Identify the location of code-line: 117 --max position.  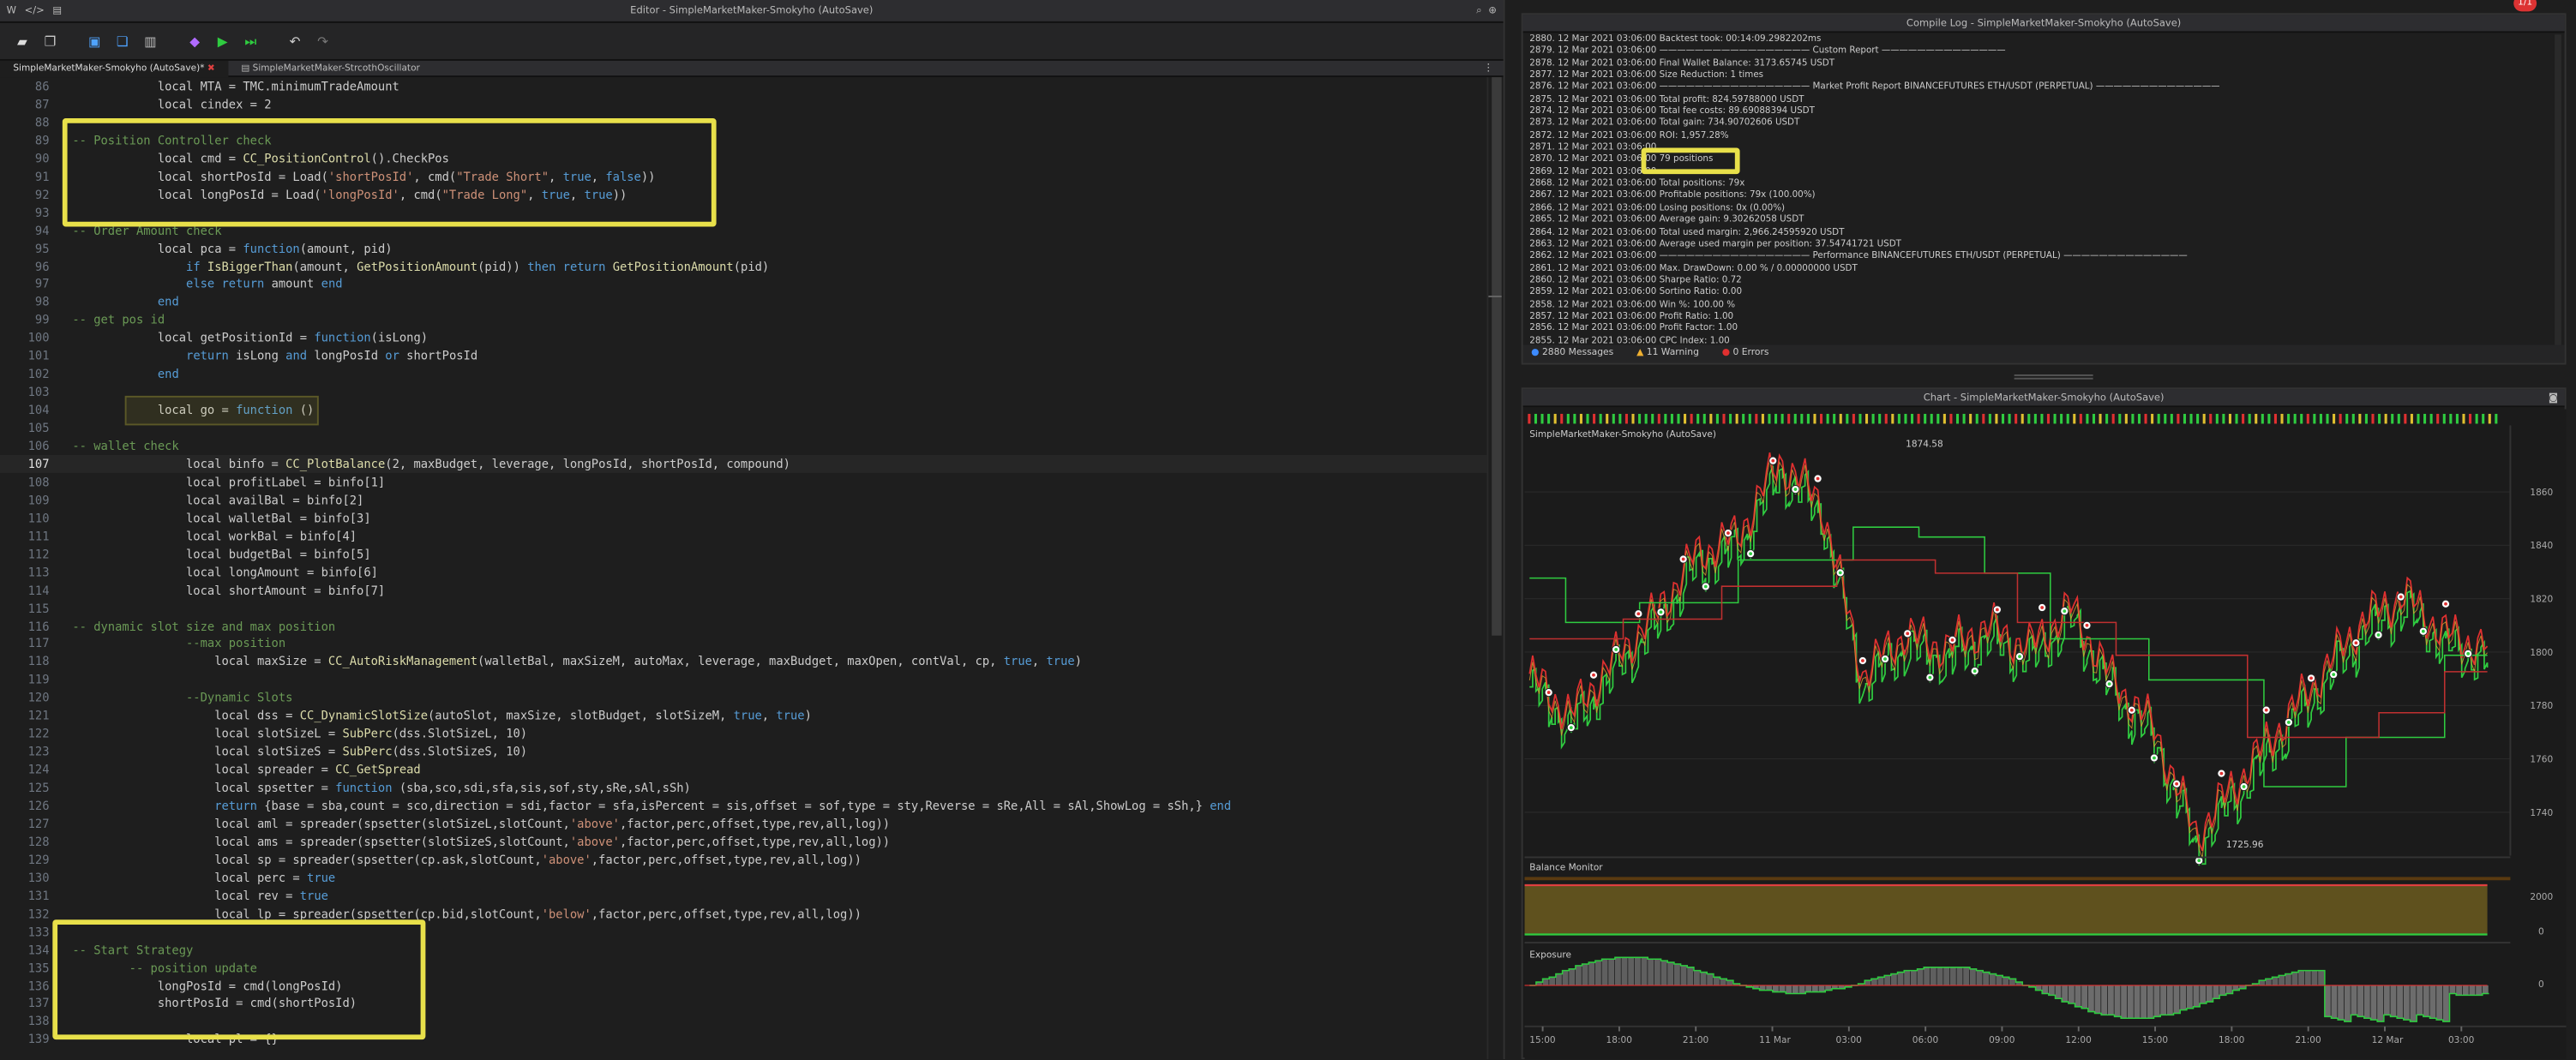
(744, 644).